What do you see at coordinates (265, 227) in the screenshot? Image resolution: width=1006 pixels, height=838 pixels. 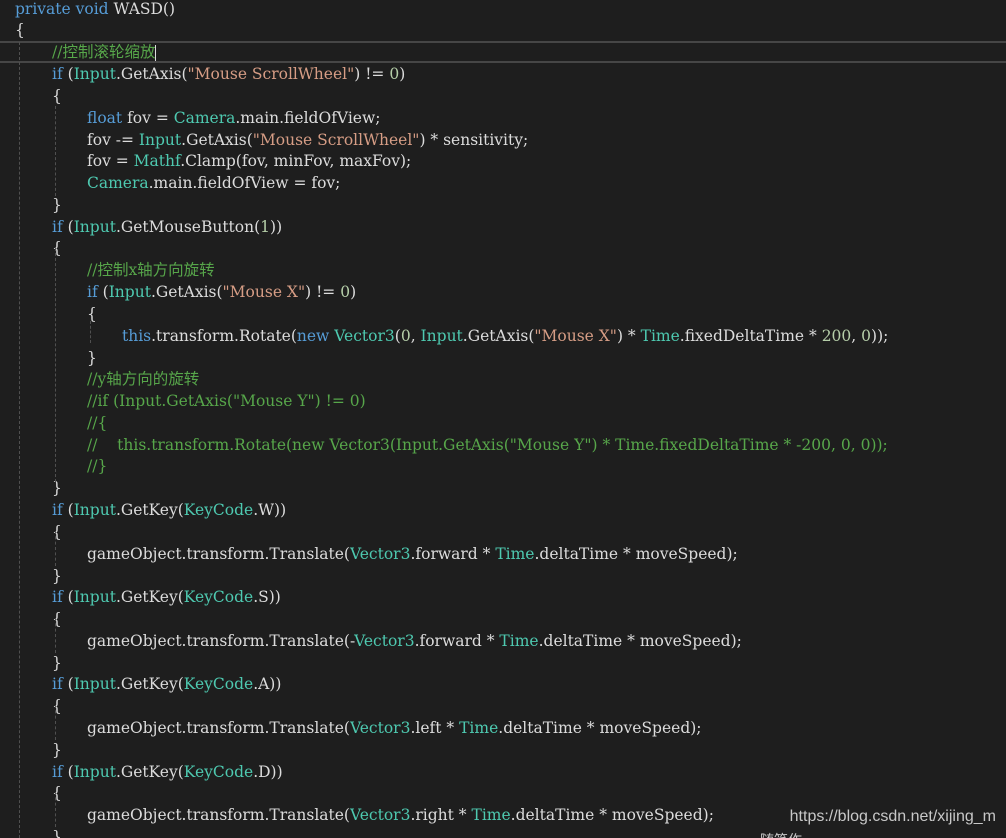 I see `code-token: 1` at bounding box center [265, 227].